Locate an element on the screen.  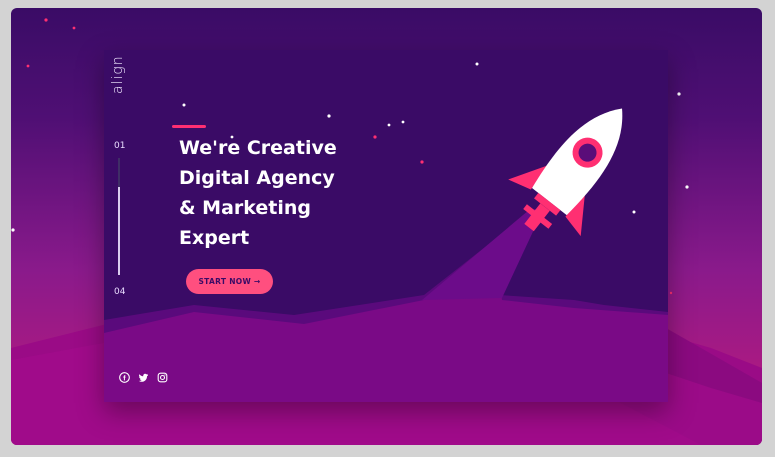
rocket-exhaust is located at coordinates (483, 254).